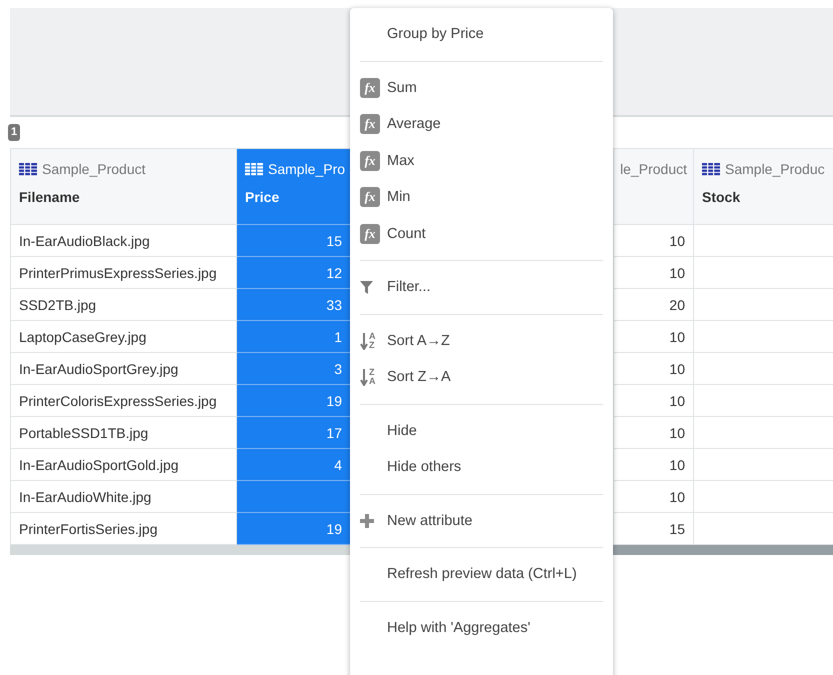 This screenshot has height=675, width=833. I want to click on table-cell: 3, so click(294, 369).